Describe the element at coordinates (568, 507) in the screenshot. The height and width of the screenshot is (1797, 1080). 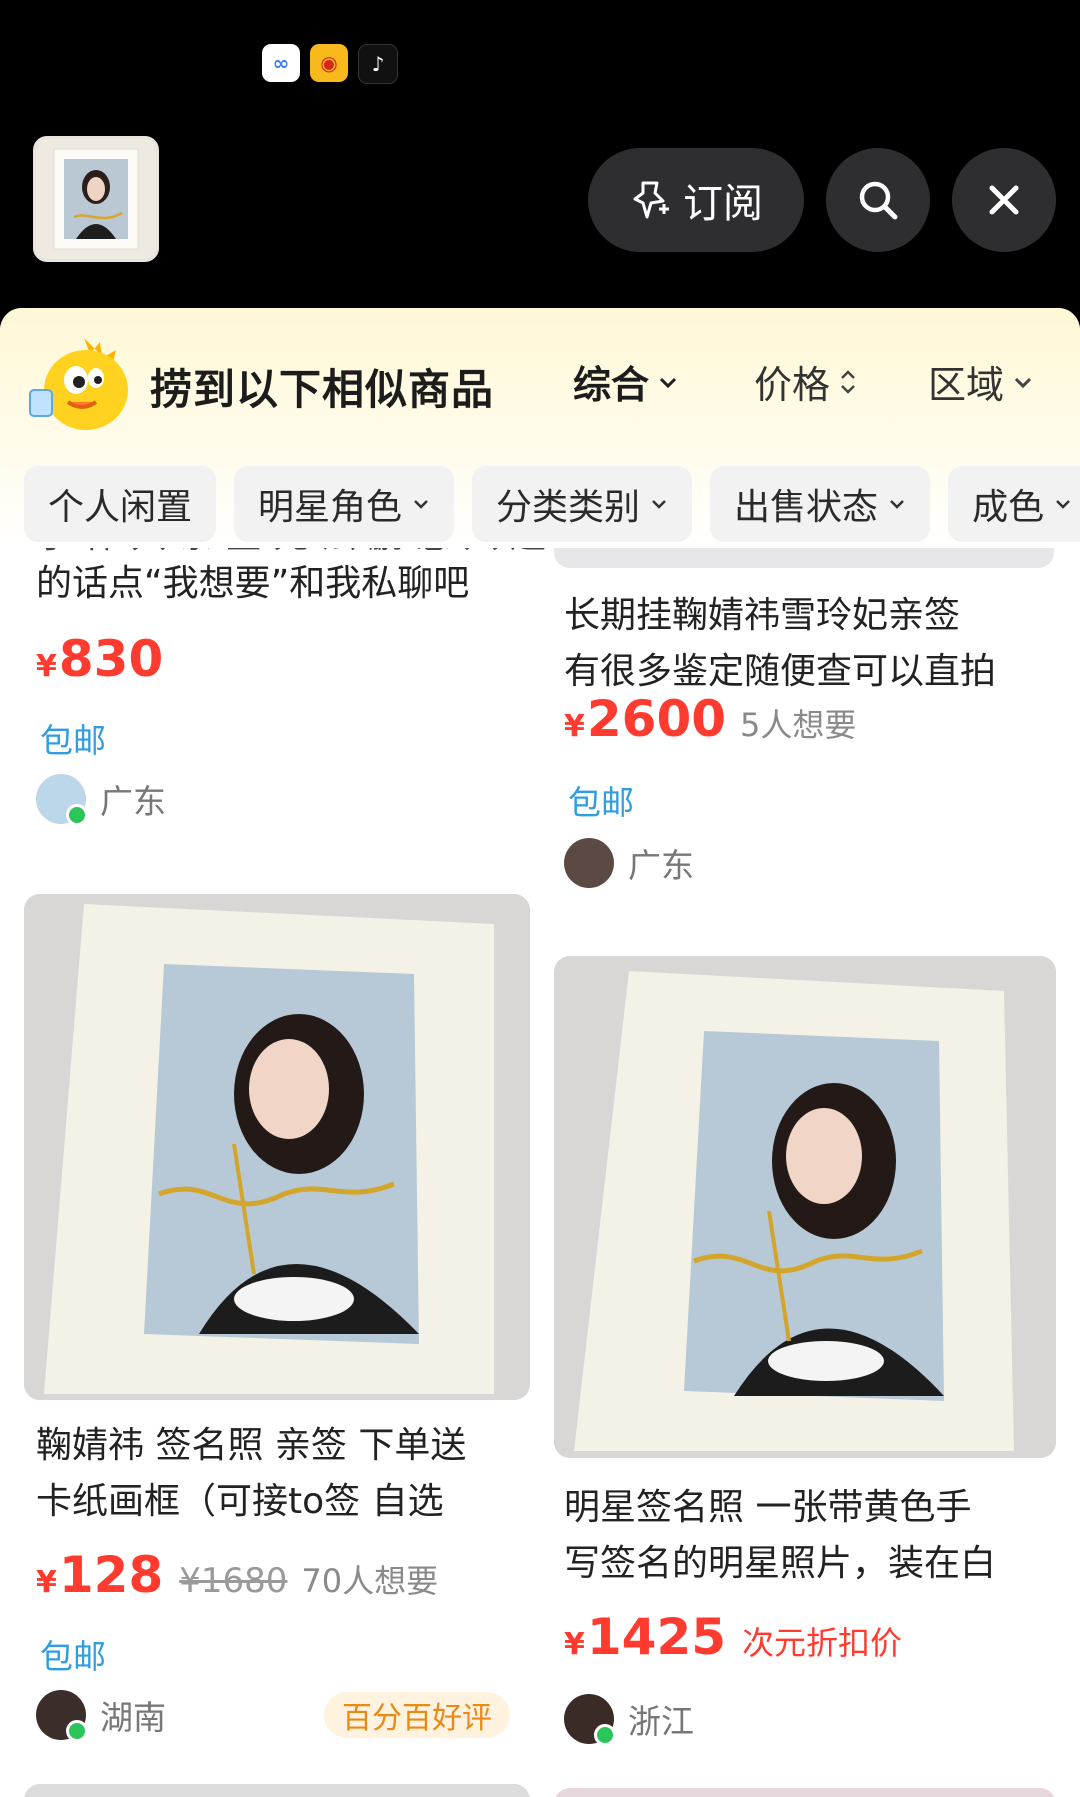
I see `chip-label: 分类类别` at that location.